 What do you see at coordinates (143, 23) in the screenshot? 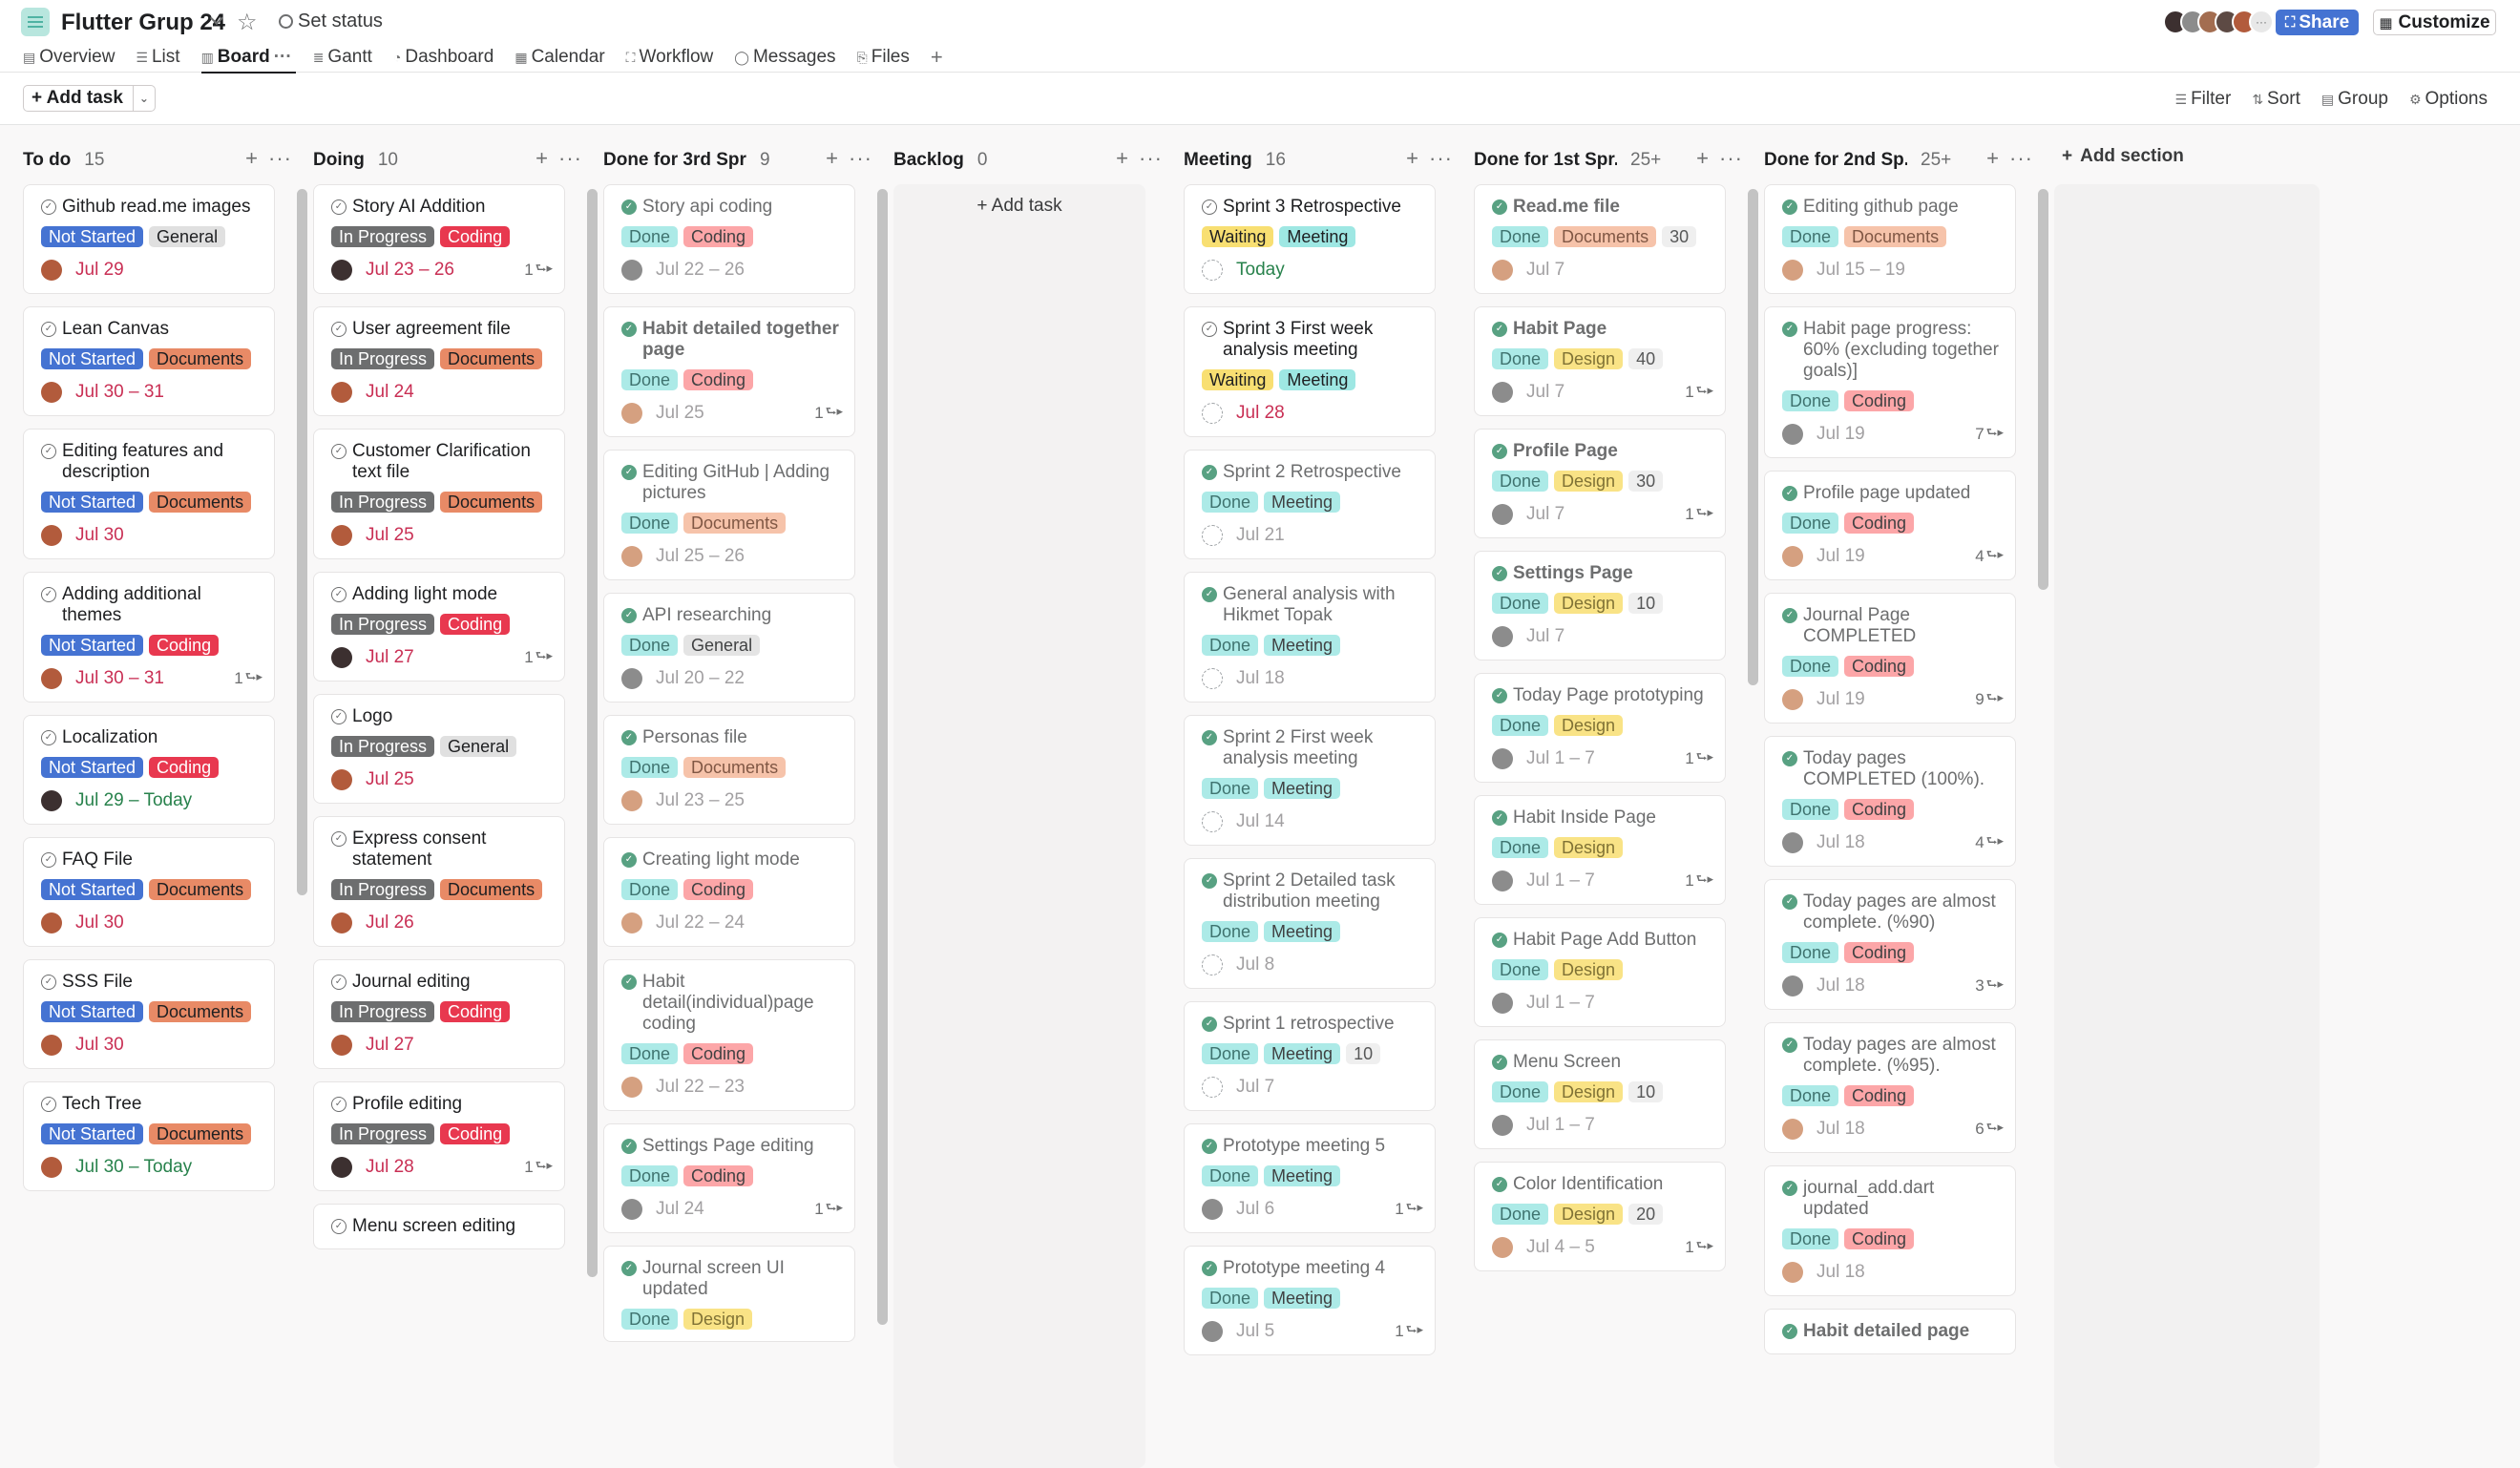
I see `project-title: Flutter Grup 24` at bounding box center [143, 23].